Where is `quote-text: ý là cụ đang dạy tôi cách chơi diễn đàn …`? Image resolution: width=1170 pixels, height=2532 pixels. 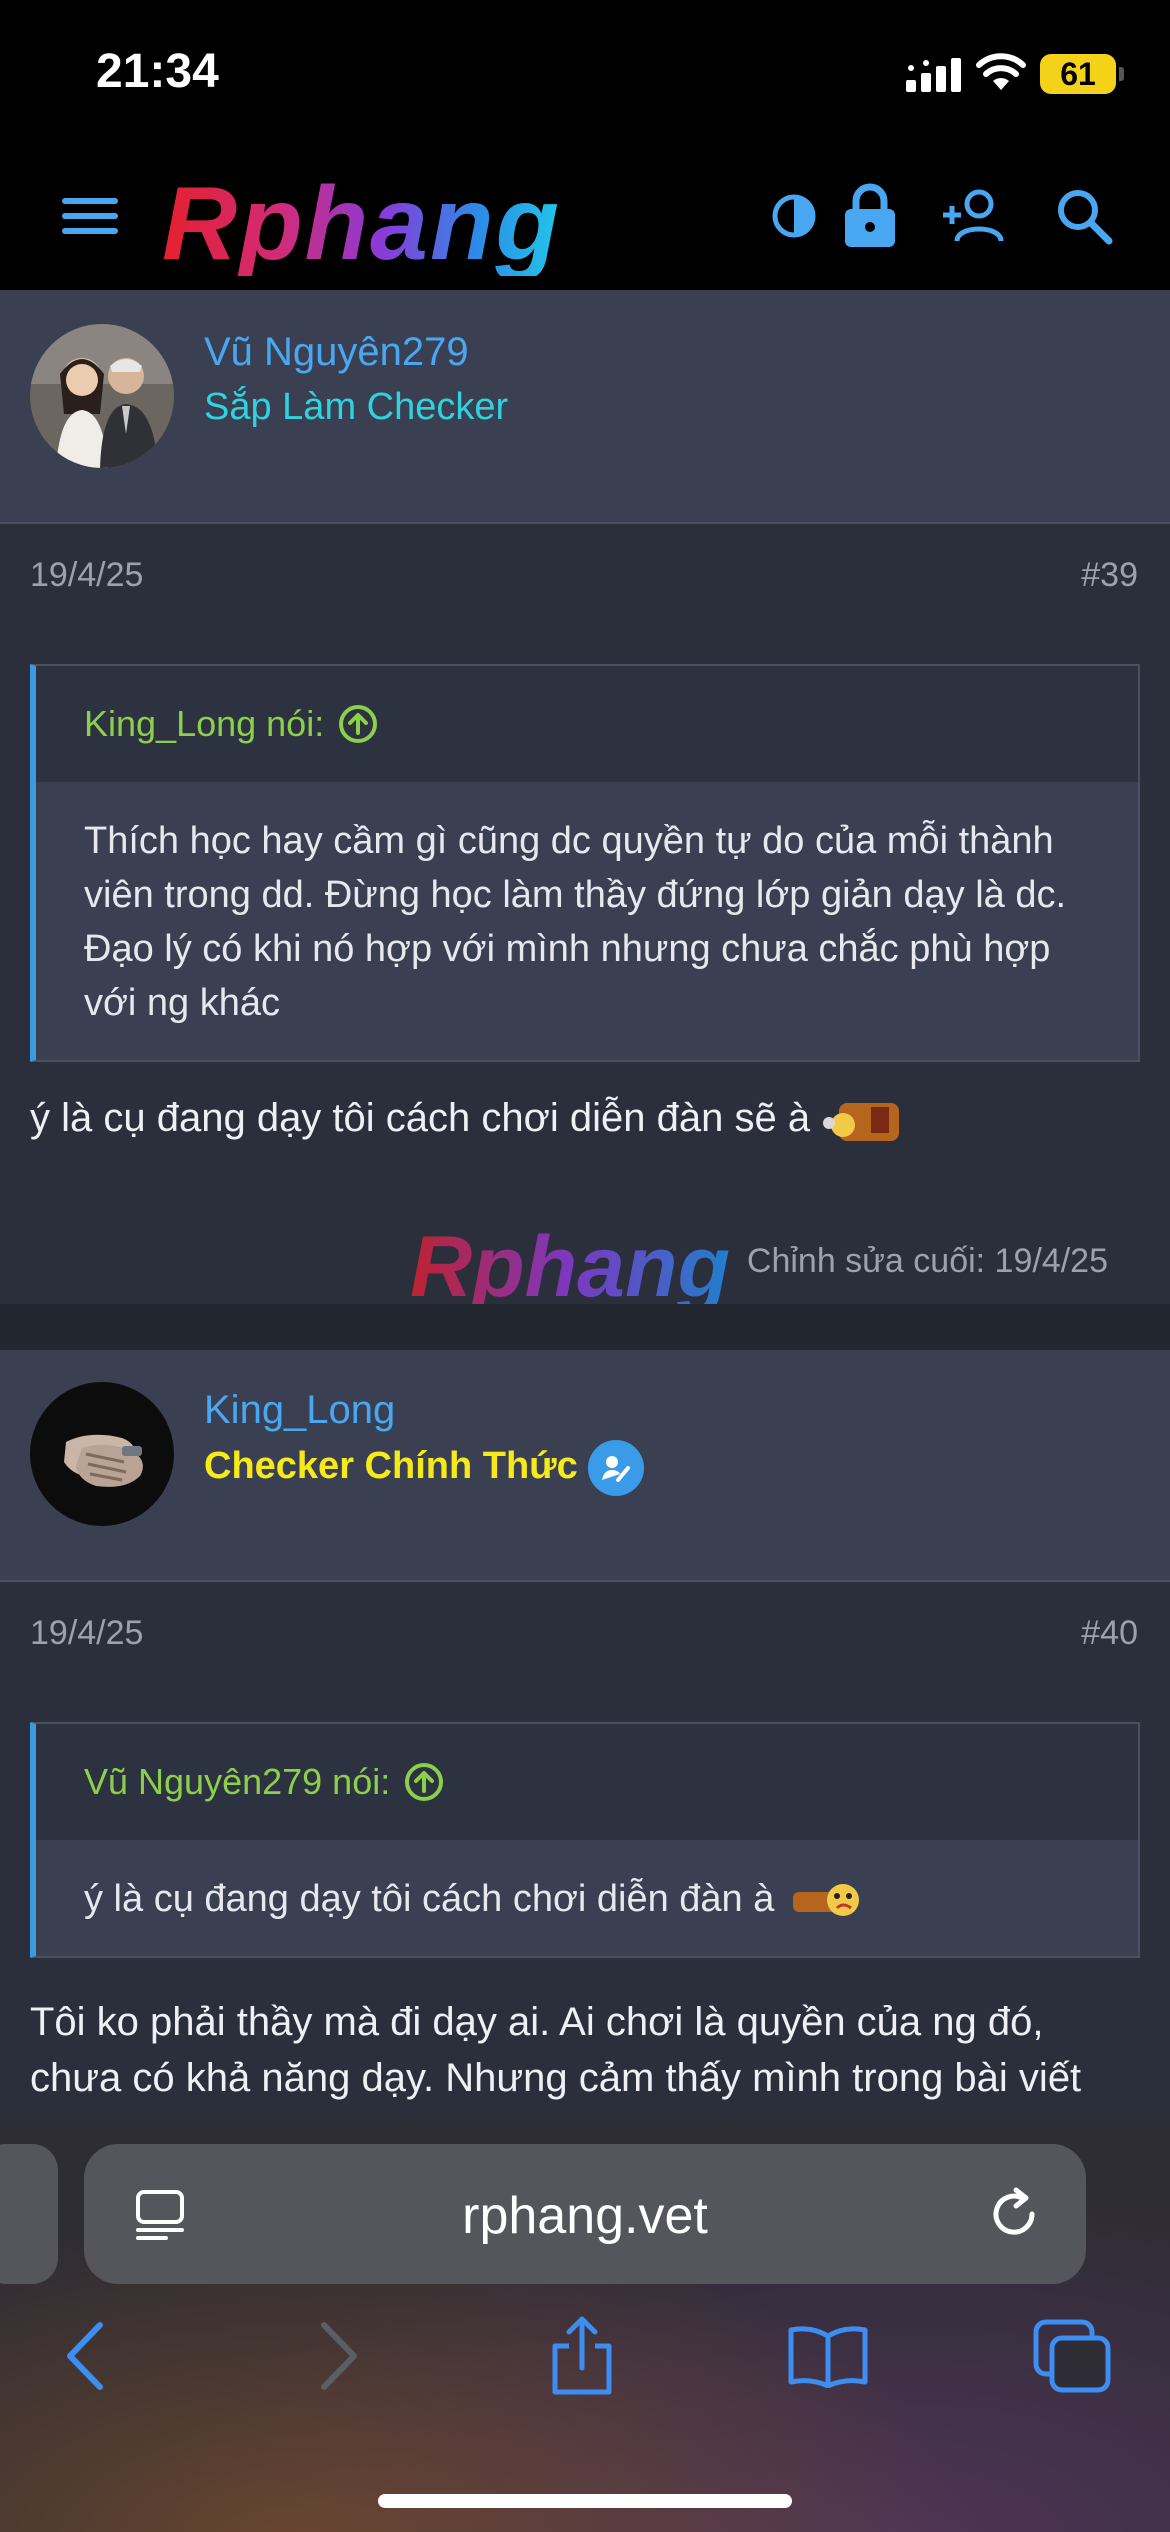 quote-text: ý là cụ đang dạy tôi cách chơi diễn đàn … is located at coordinates (429, 1899).